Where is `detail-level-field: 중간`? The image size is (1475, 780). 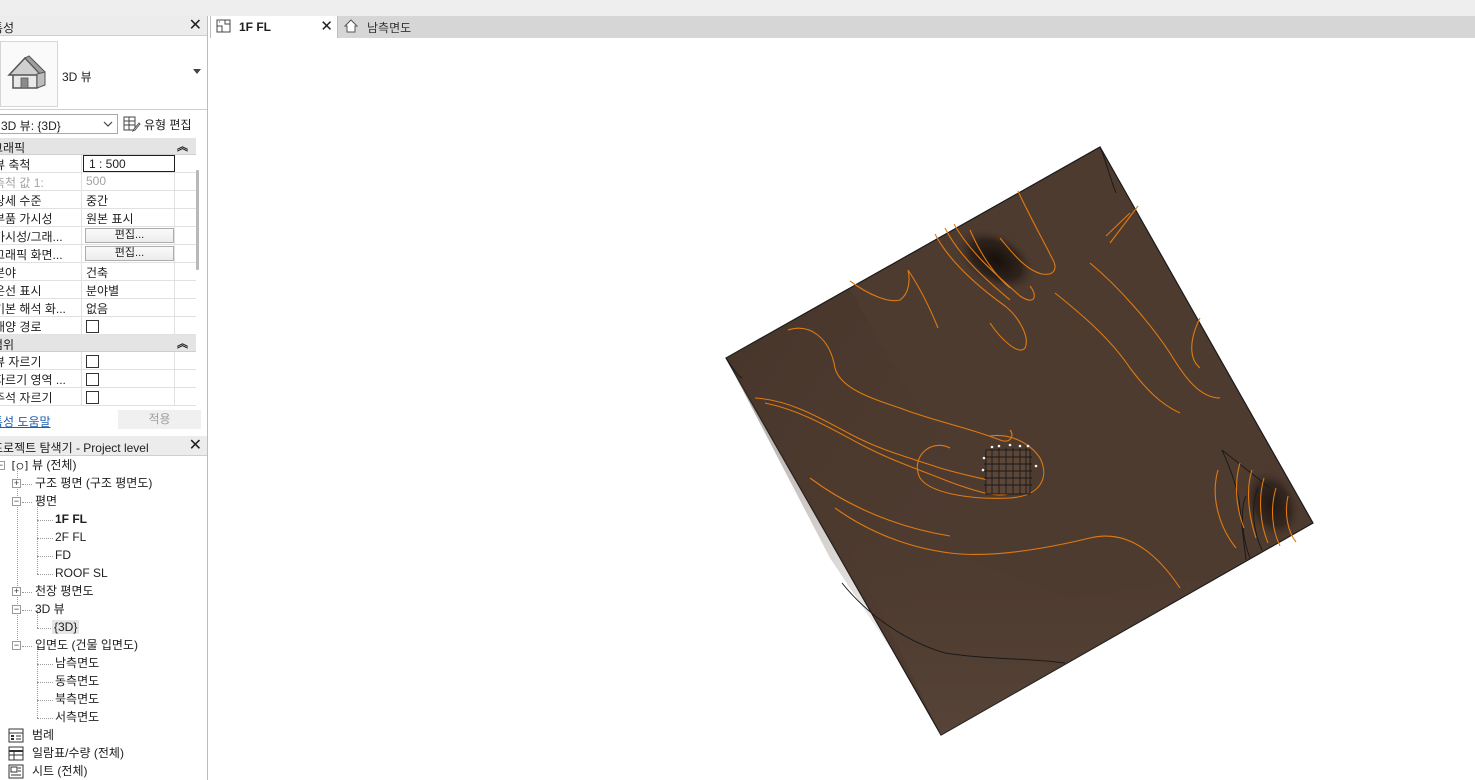
detail-level-field: 중간 is located at coordinates (129, 199).